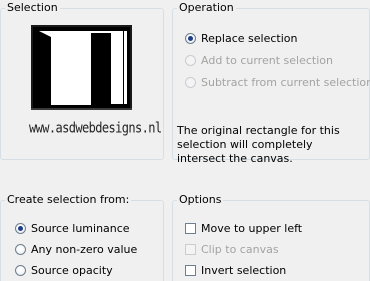  I want to click on options-legend: Options, so click(200, 200).